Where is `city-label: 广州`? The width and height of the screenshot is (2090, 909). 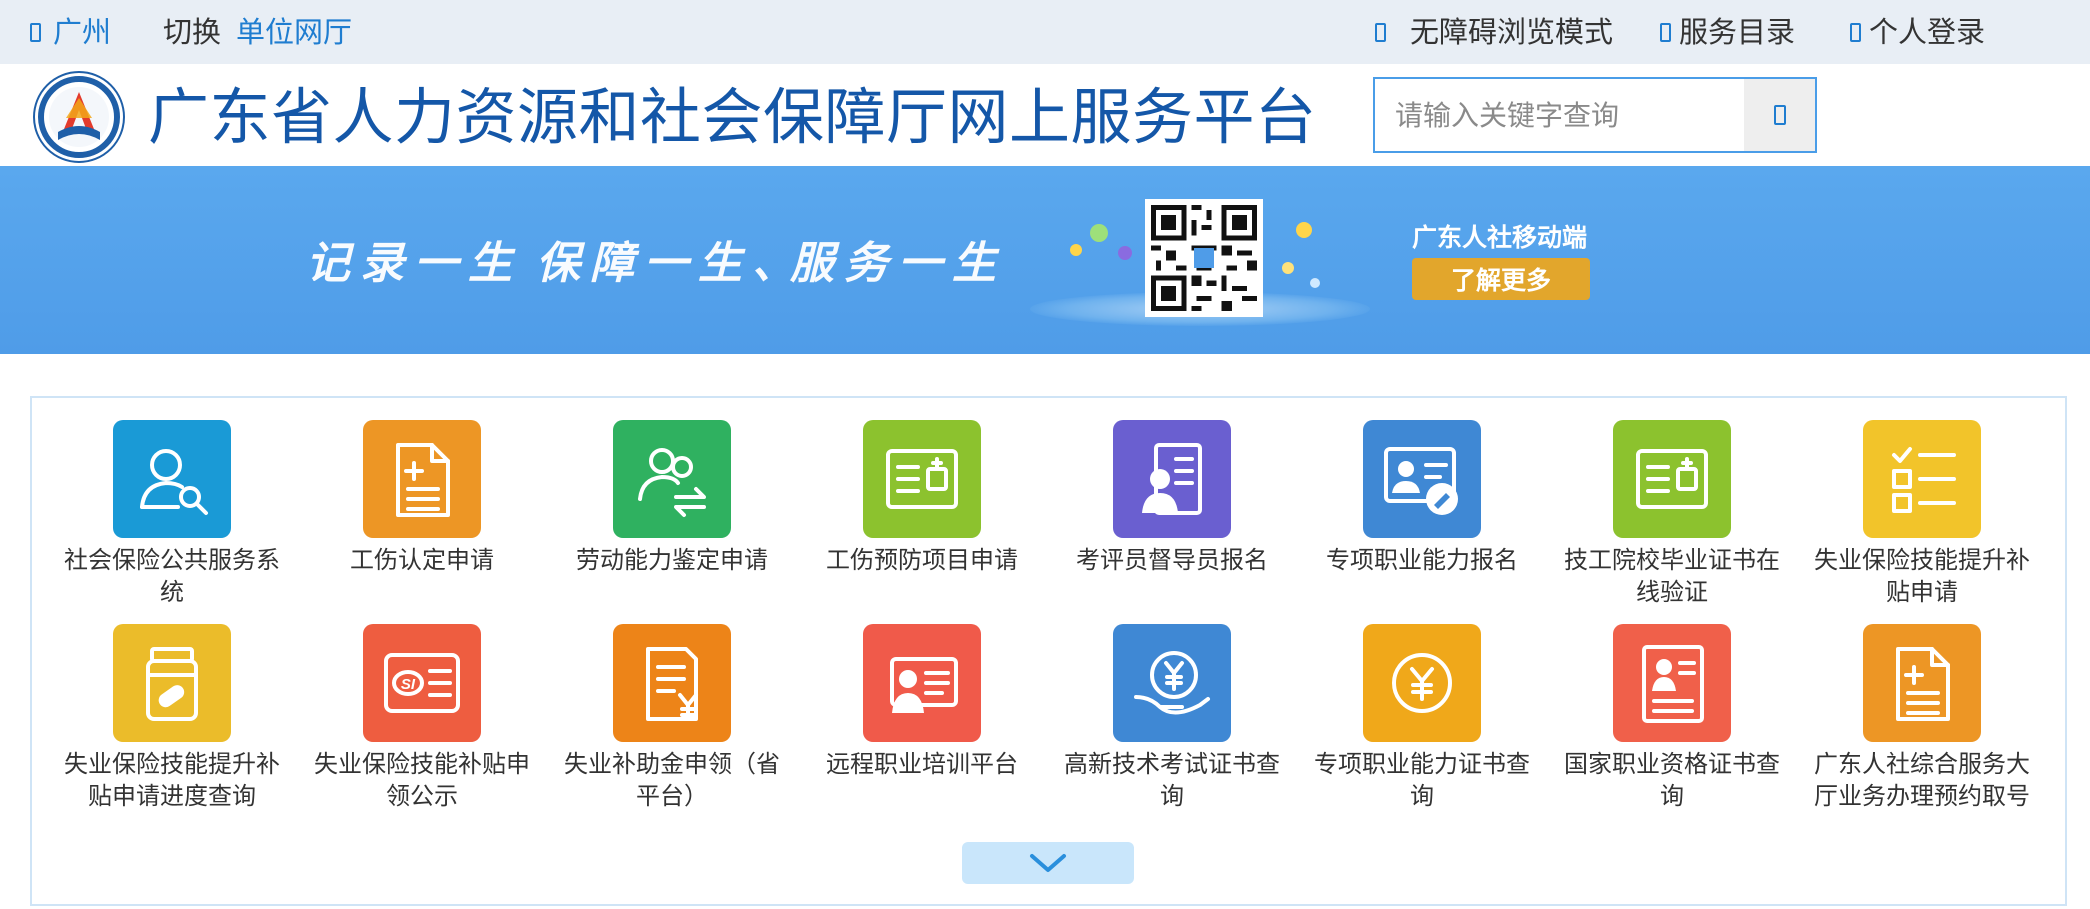 city-label: 广州 is located at coordinates (82, 32).